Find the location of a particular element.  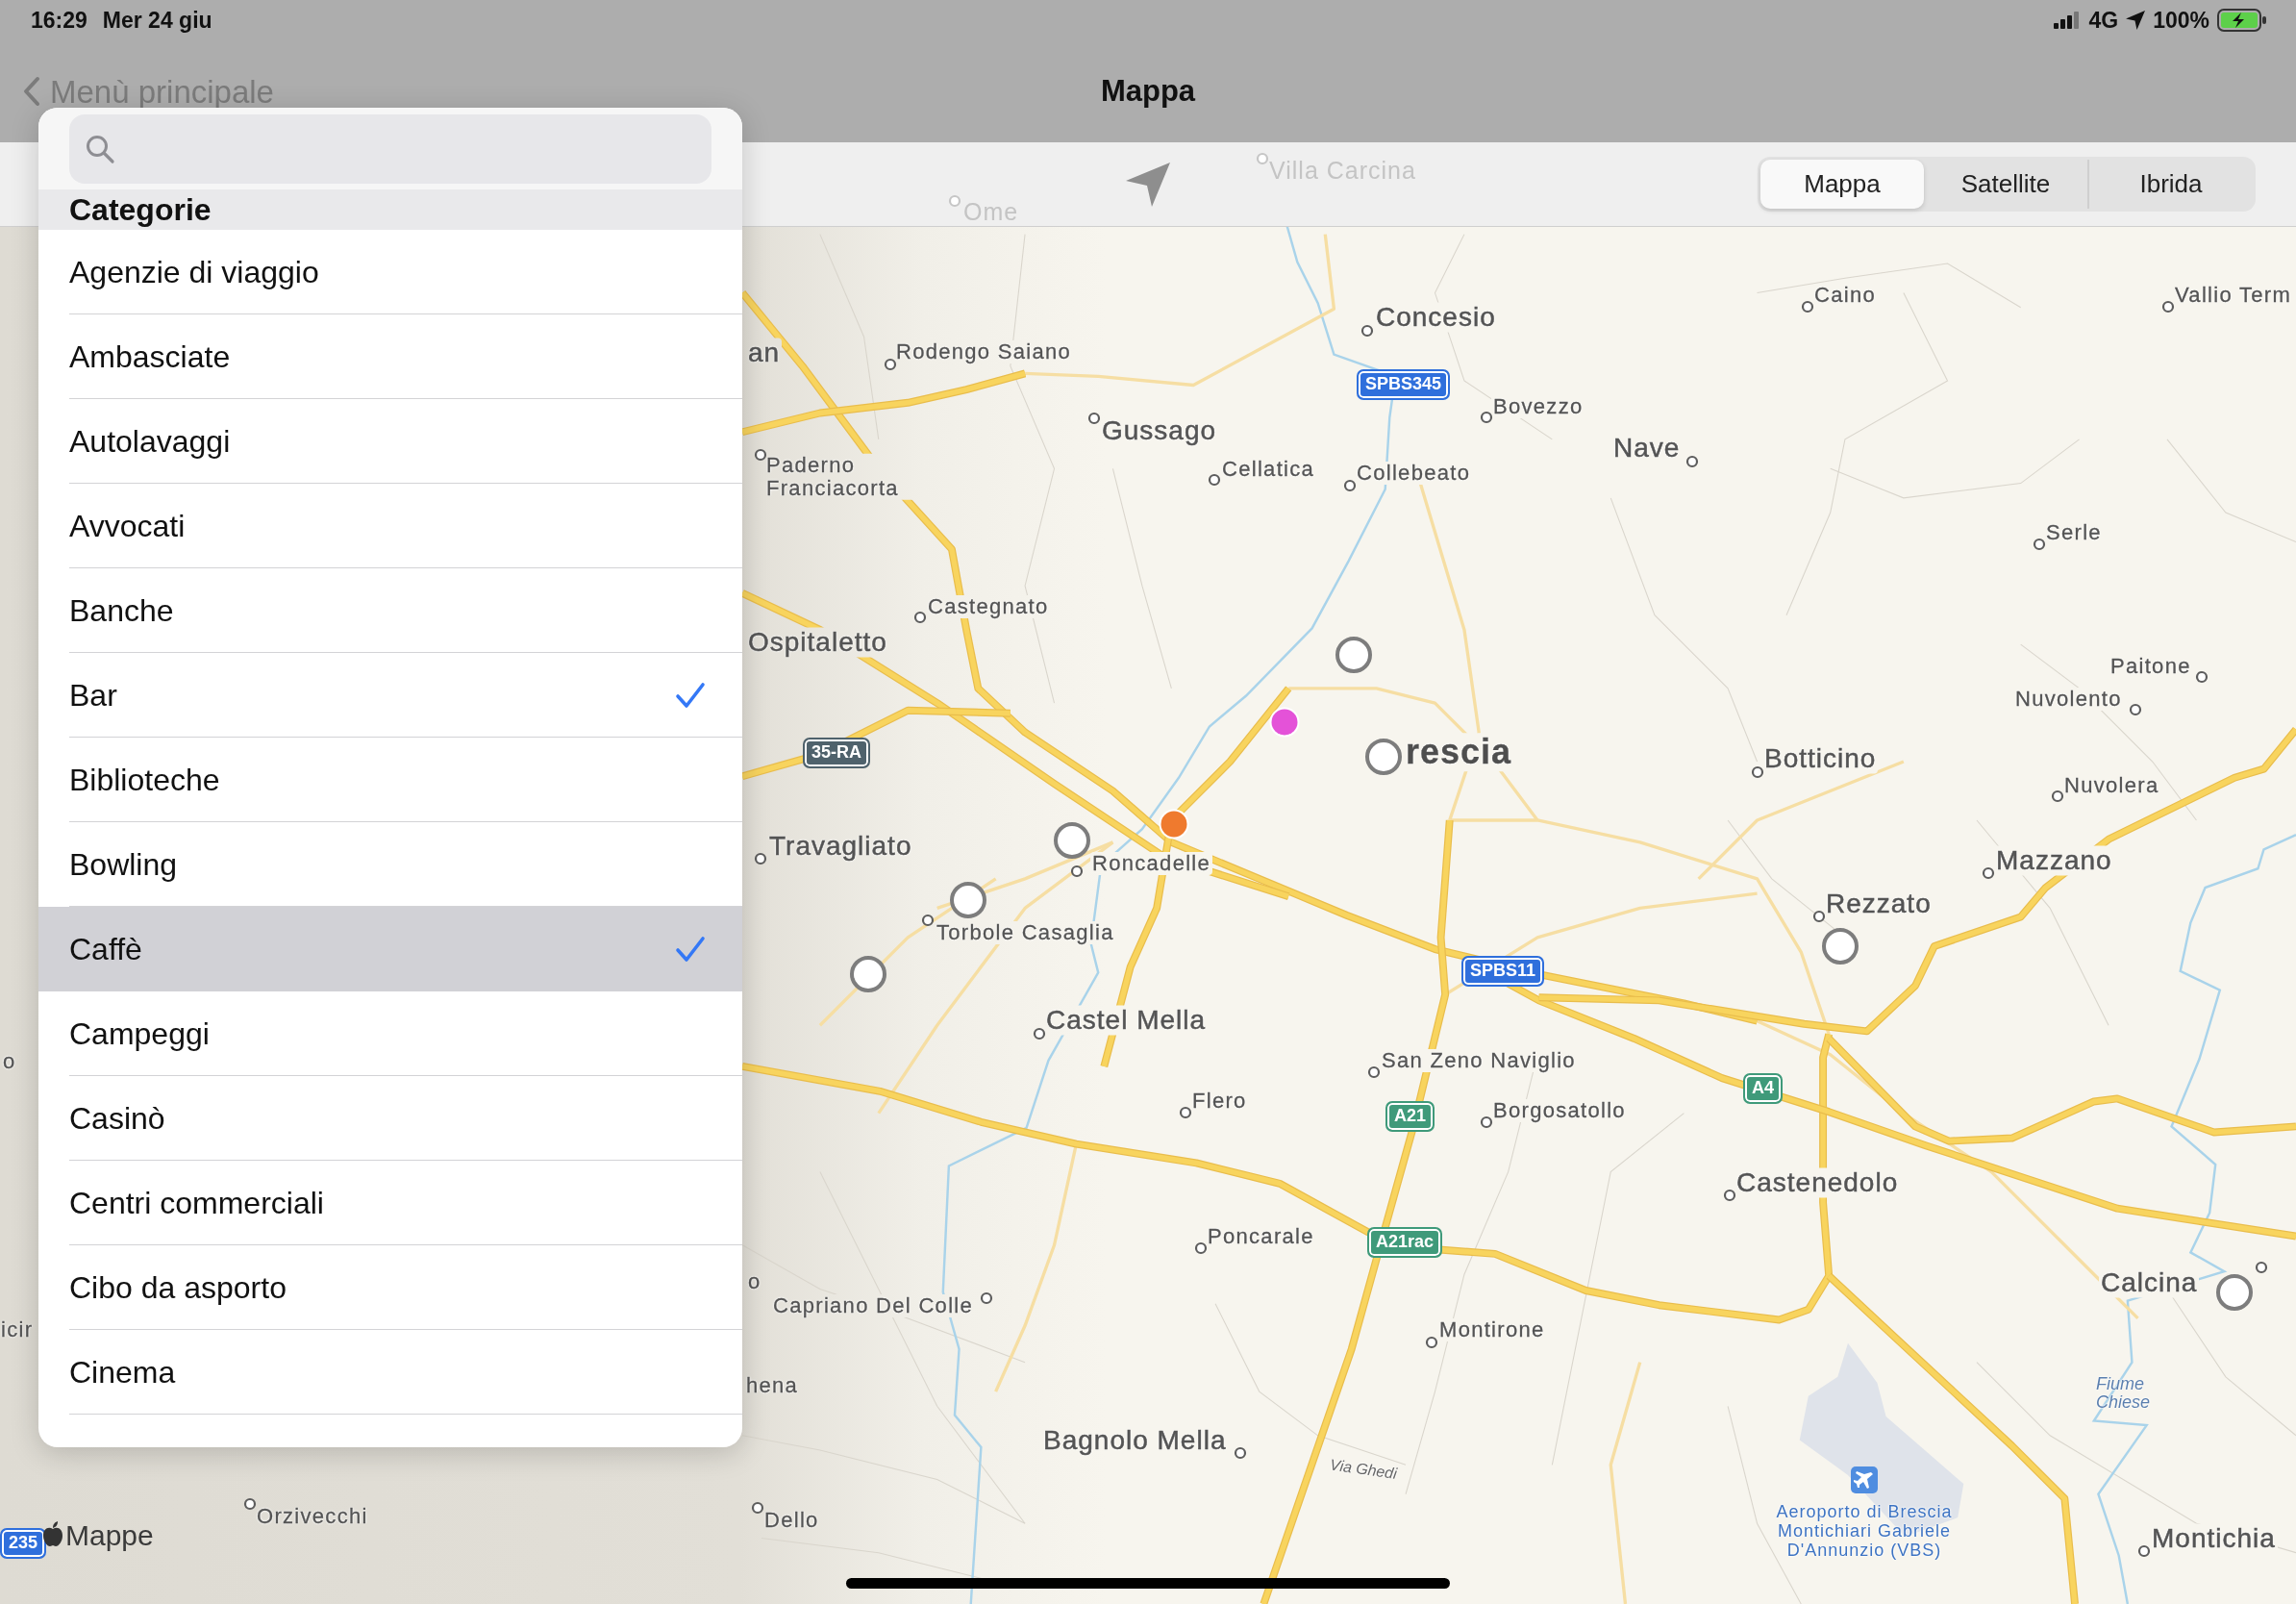

category-item: Bar is located at coordinates (390, 695).